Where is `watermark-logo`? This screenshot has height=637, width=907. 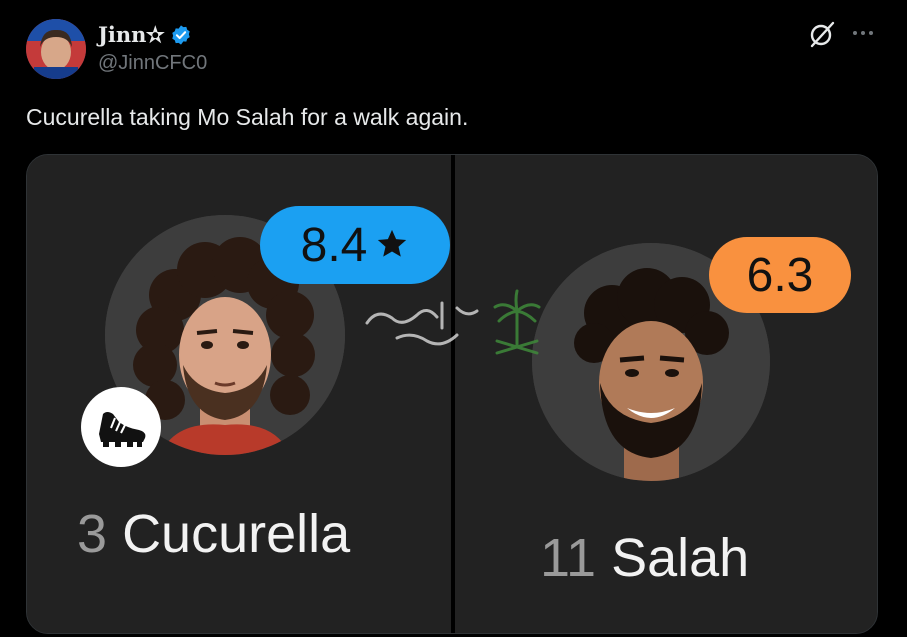
watermark-logo is located at coordinates (452, 323).